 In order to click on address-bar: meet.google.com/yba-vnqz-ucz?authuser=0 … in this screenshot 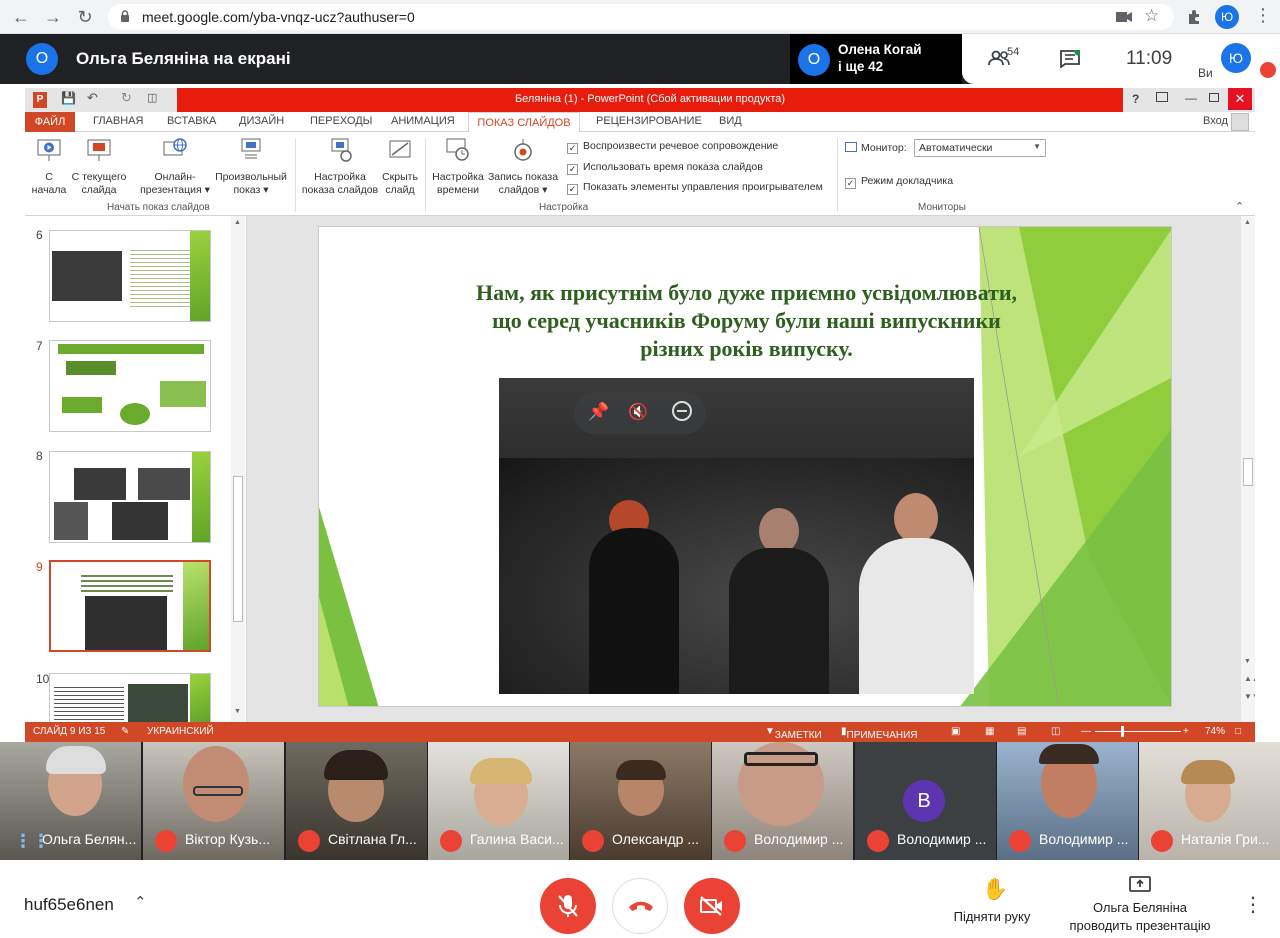, I will do `click(641, 17)`.